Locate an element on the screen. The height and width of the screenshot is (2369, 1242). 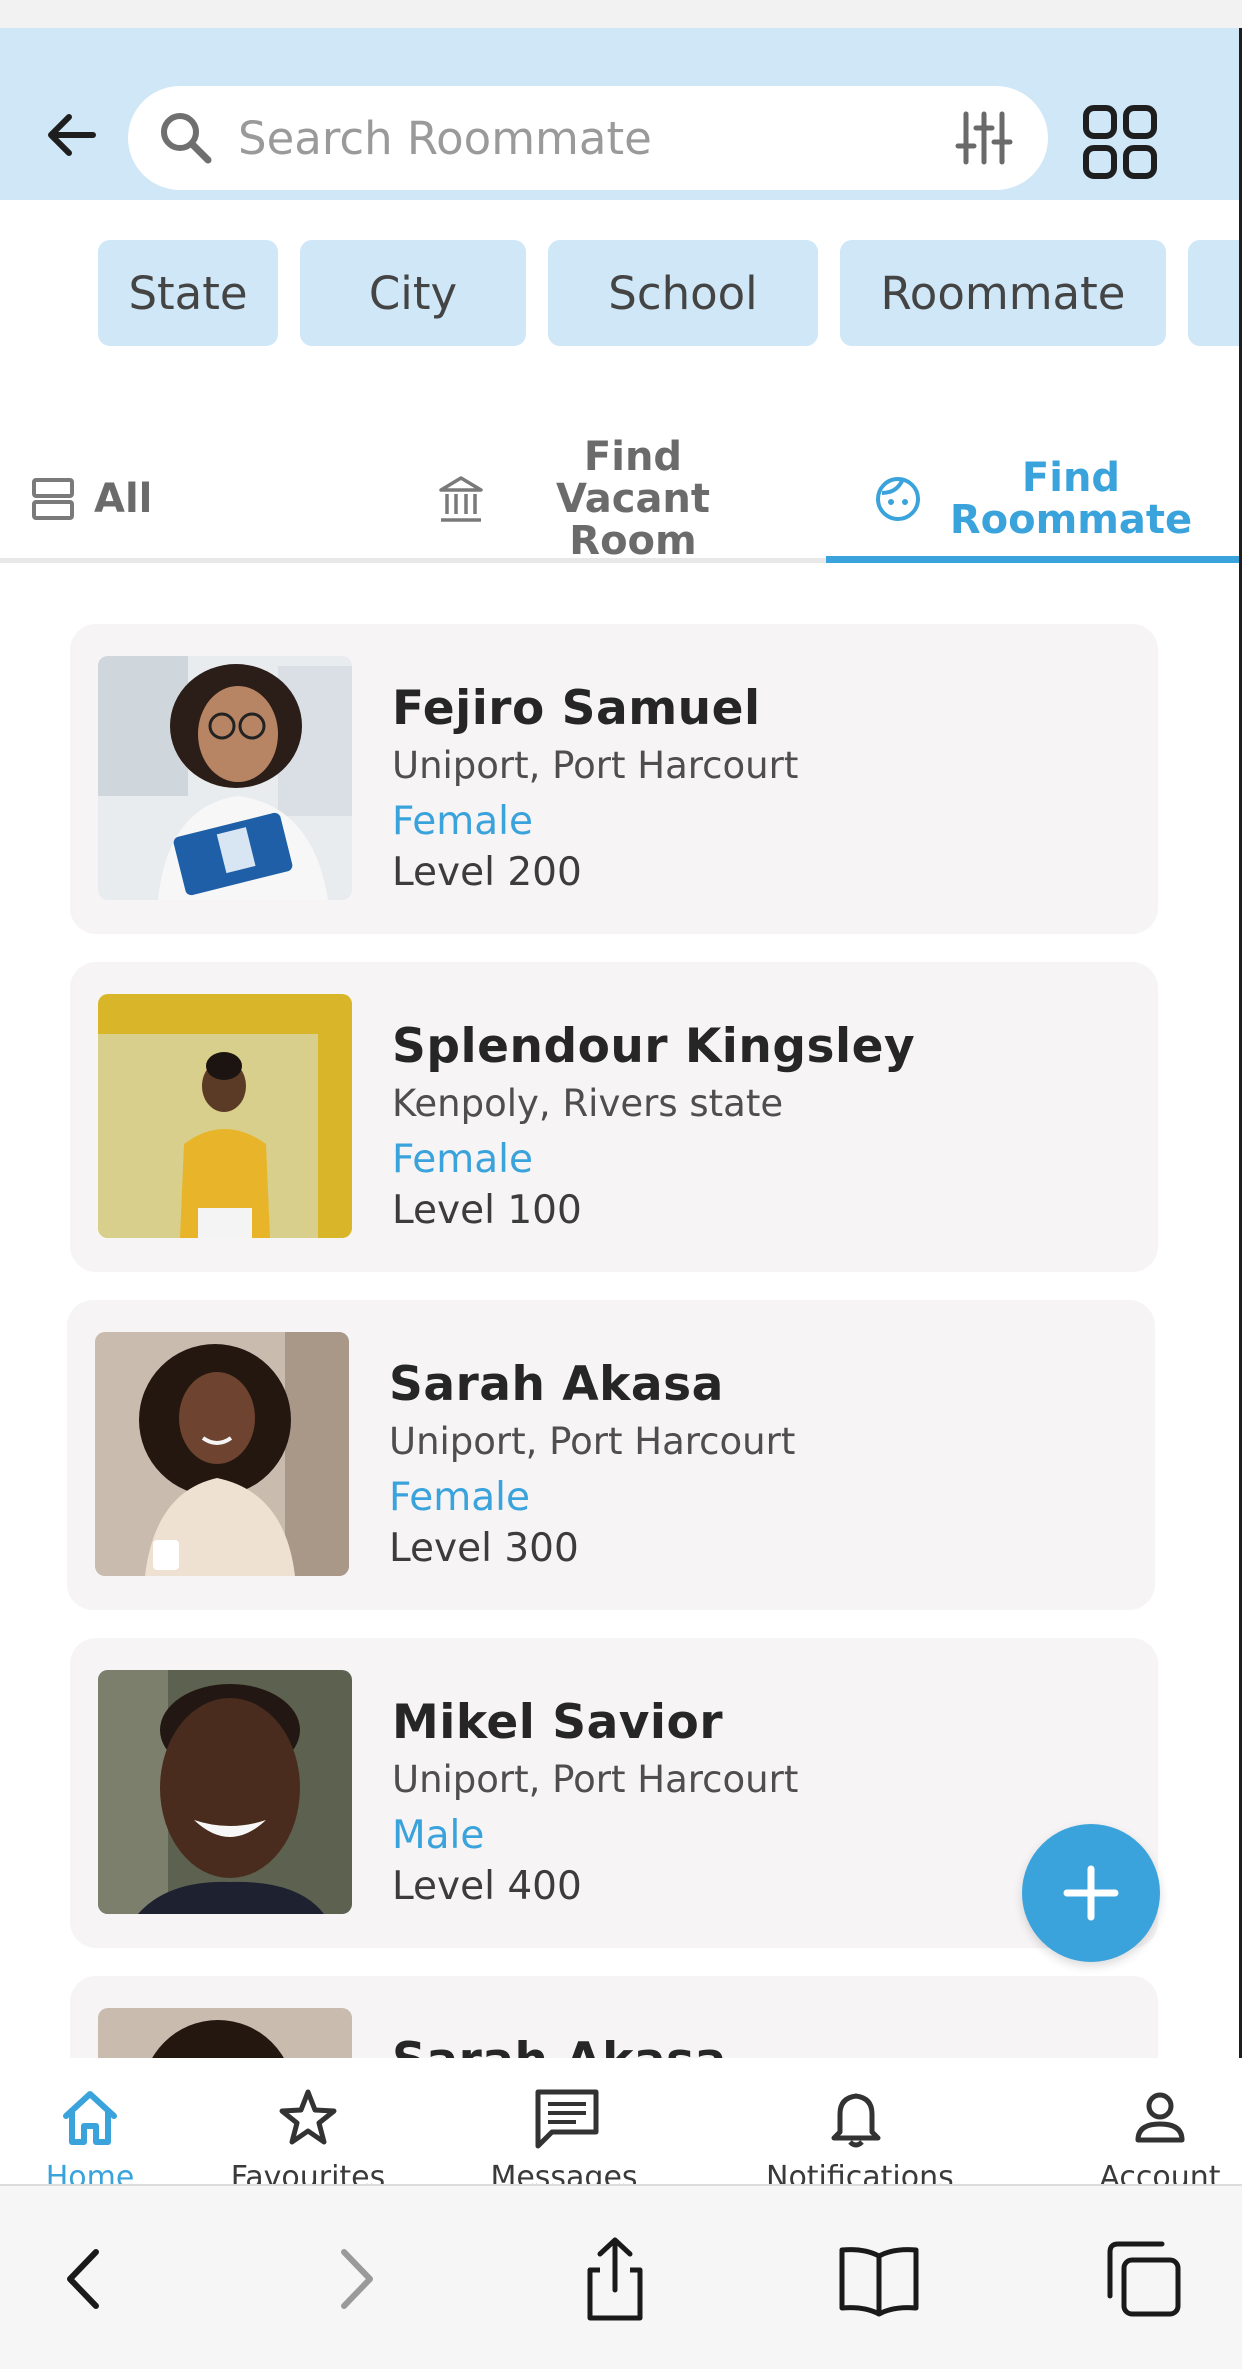
nav-account: Account is located at coordinates (1156, 2121).